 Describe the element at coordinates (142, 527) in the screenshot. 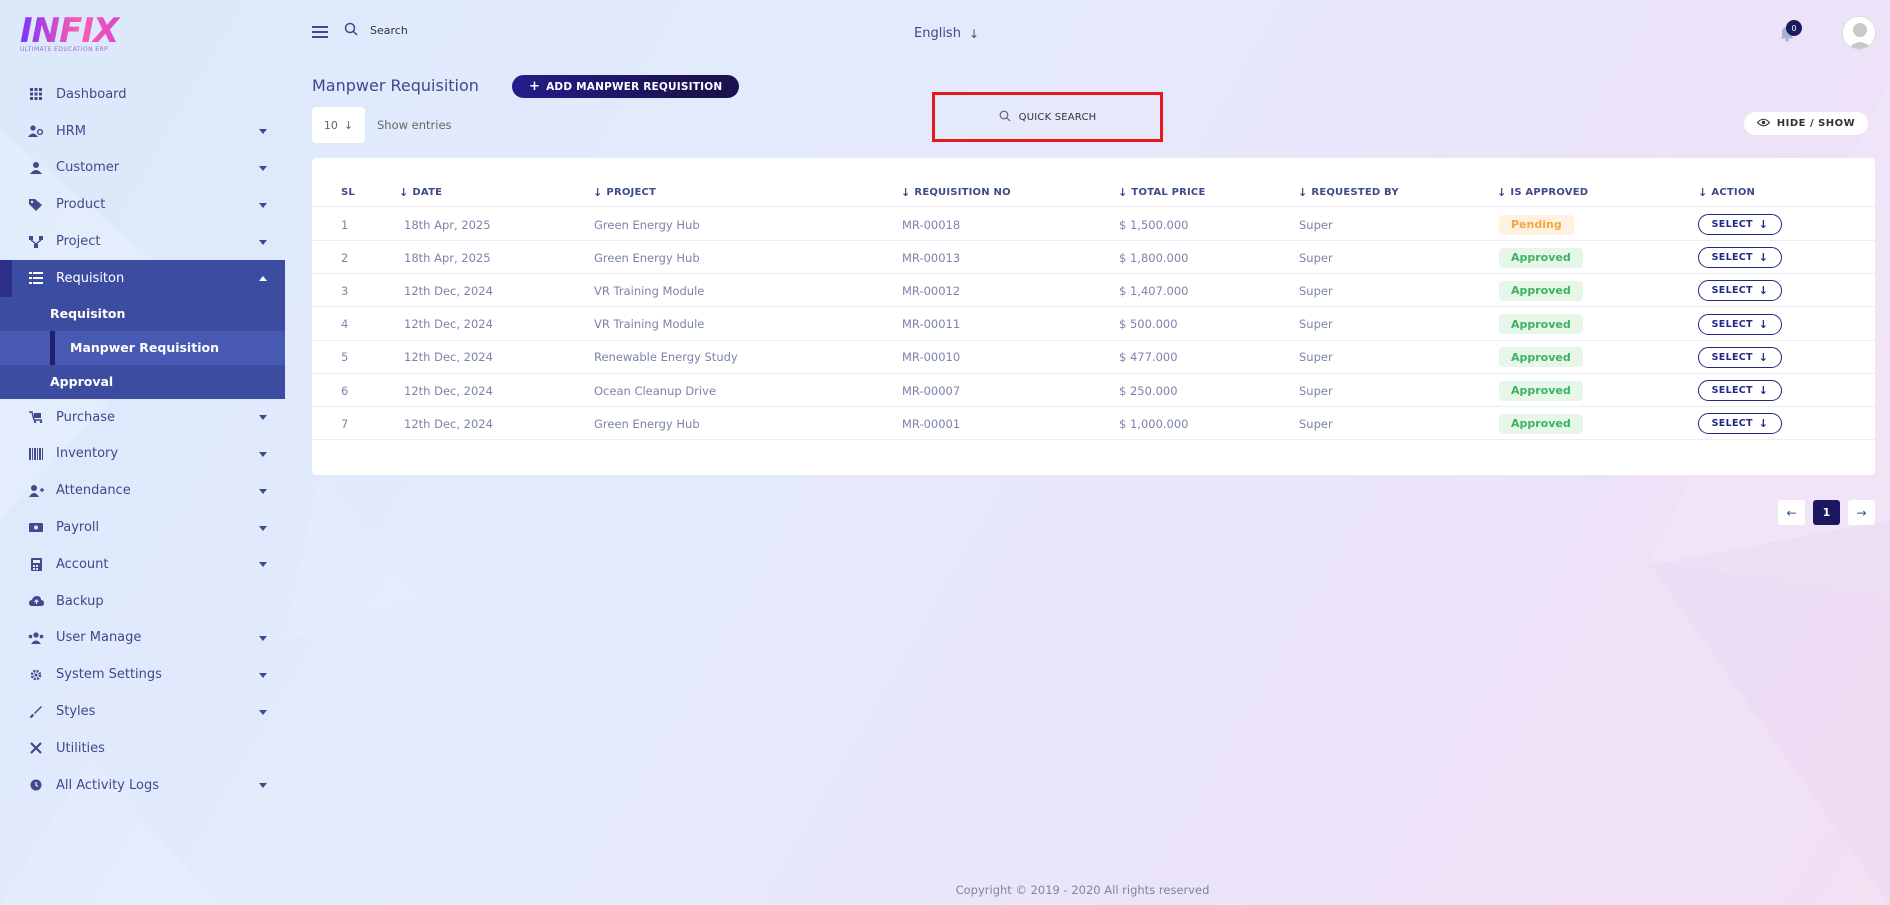

I see `sidebar-item-payroll: Payroll` at that location.